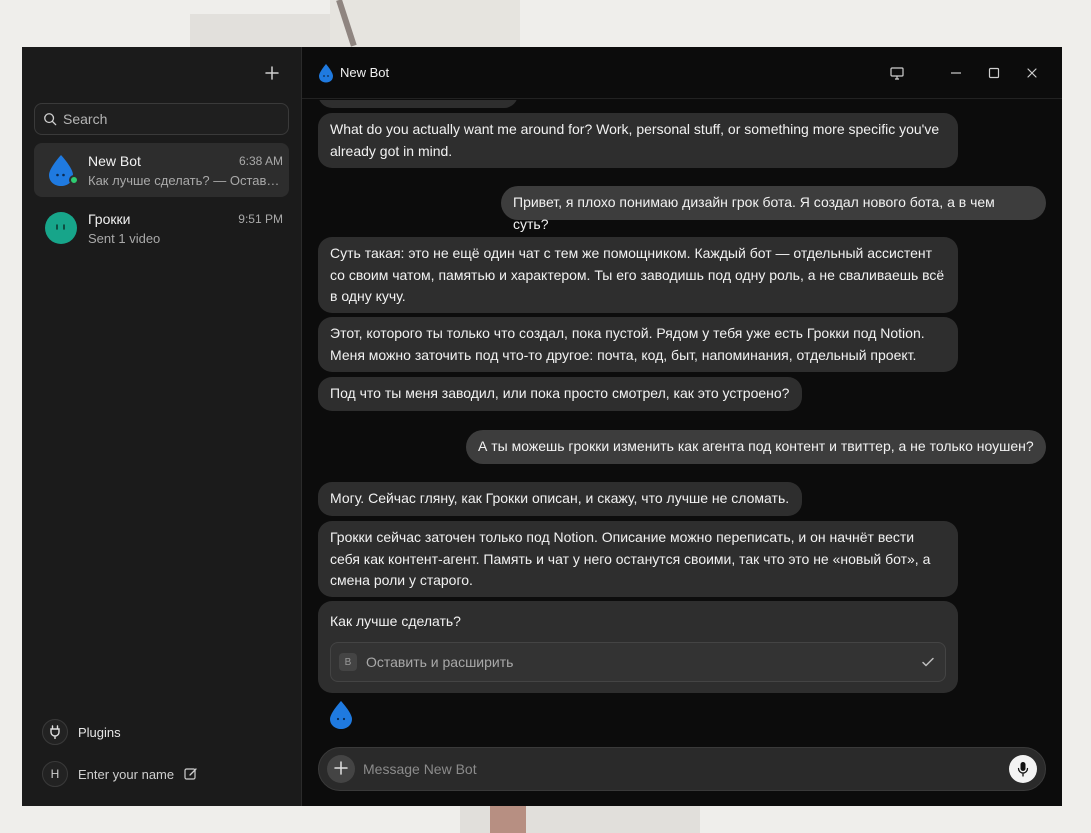  I want to click on minimize-button, so click(956, 73).